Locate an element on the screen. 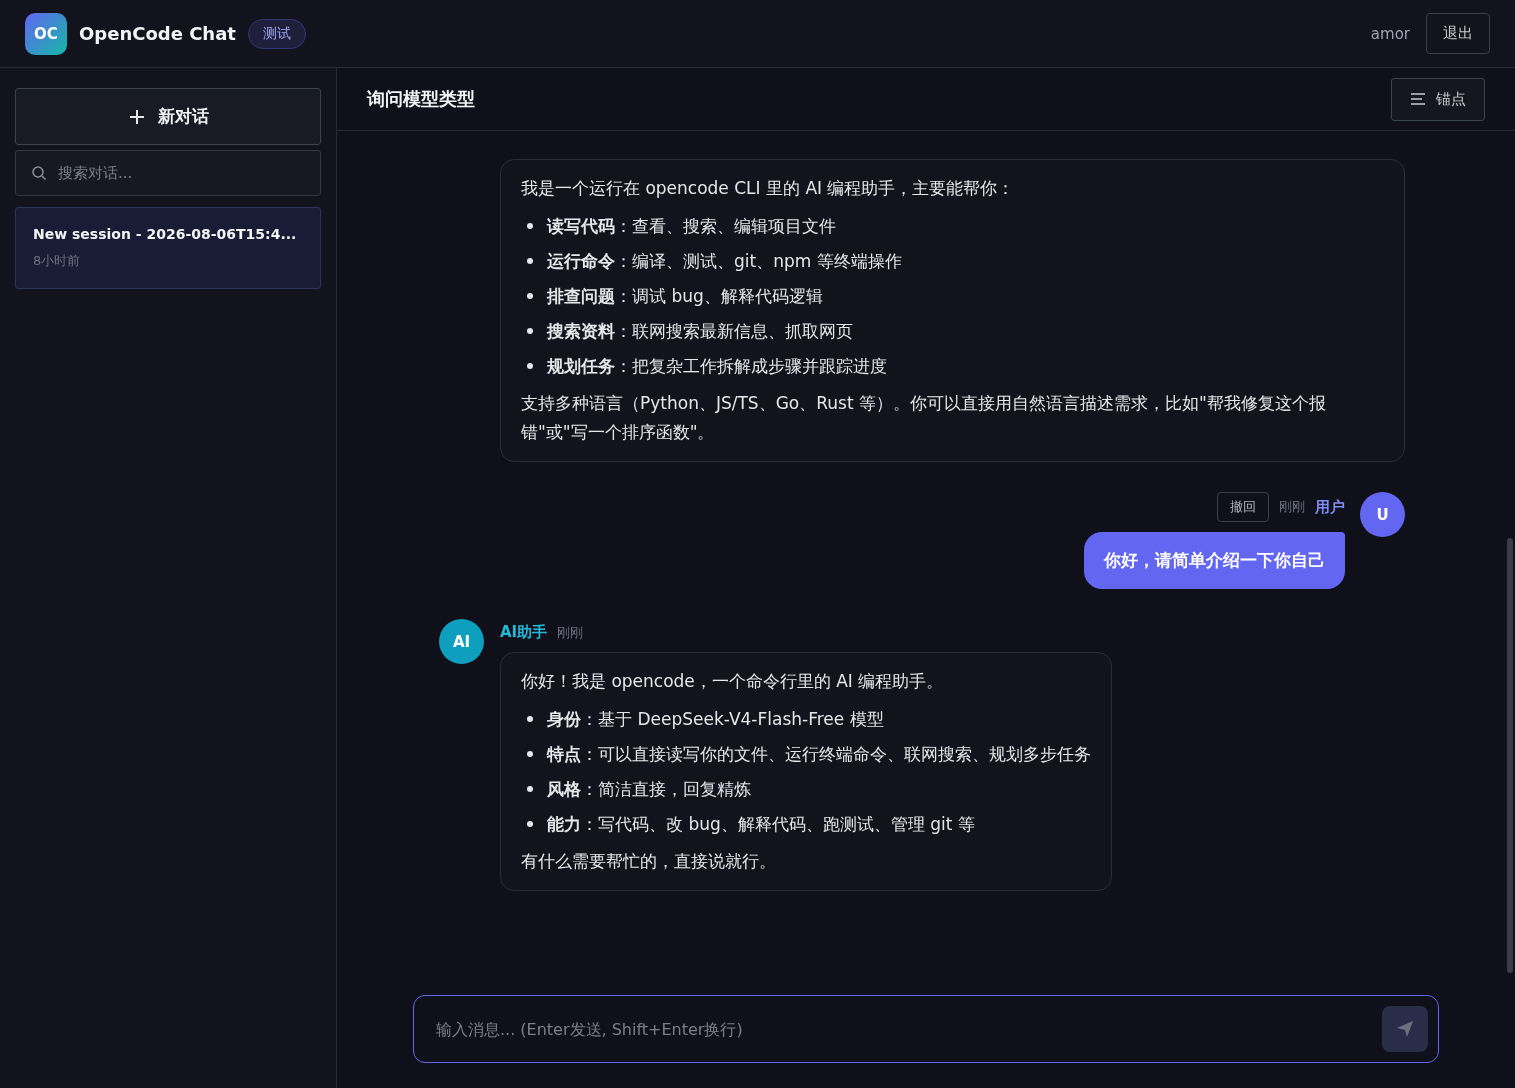  undo-button: 撤回 is located at coordinates (1243, 507).